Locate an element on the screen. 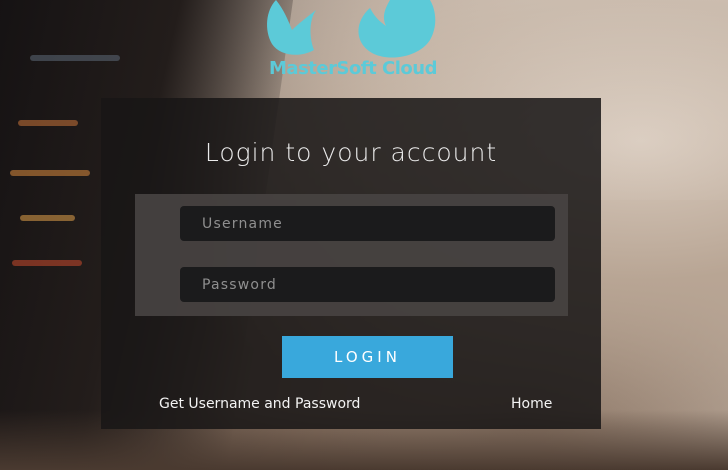 The height and width of the screenshot is (470, 728). get-credentials-link: Get Username and Password is located at coordinates (259, 404).